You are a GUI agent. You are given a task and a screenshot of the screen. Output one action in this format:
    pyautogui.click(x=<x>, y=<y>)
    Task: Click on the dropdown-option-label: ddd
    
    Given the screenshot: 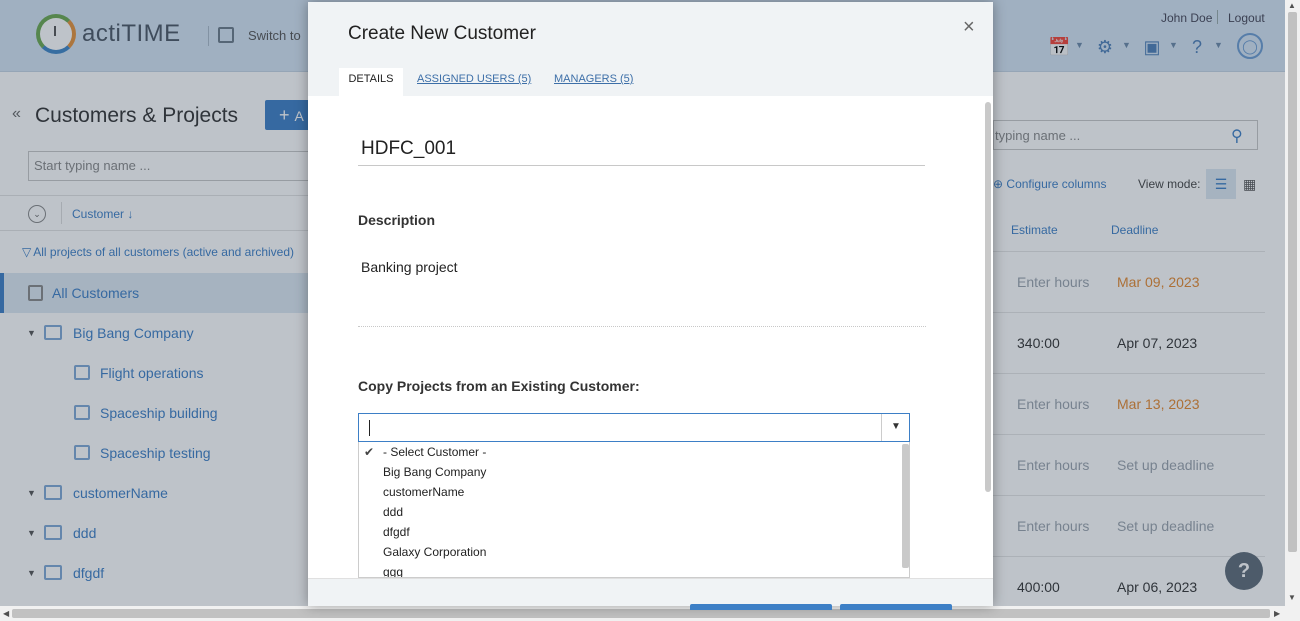 What is the action you would take?
    pyautogui.click(x=393, y=512)
    